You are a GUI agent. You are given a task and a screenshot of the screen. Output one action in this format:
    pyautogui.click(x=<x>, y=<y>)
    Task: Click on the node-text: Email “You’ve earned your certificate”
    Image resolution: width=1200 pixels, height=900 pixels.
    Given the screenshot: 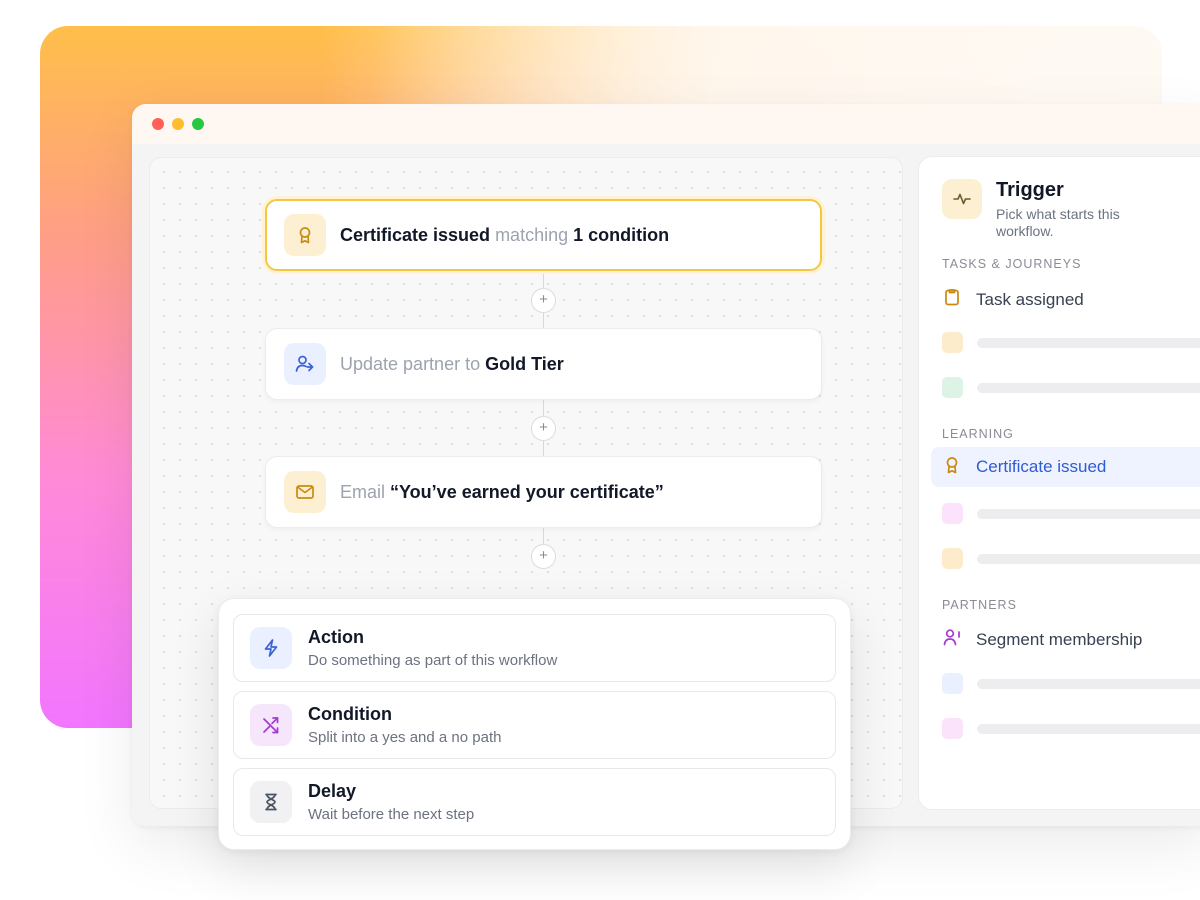 What is the action you would take?
    pyautogui.click(x=502, y=492)
    